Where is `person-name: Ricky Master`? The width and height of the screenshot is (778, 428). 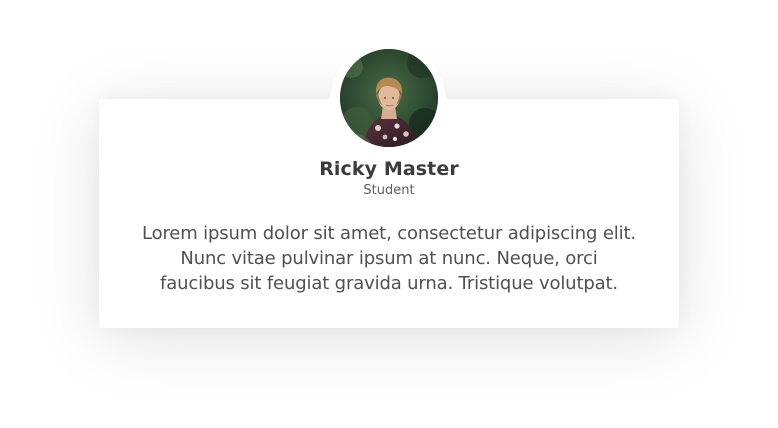
person-name: Ricky Master is located at coordinates (389, 169).